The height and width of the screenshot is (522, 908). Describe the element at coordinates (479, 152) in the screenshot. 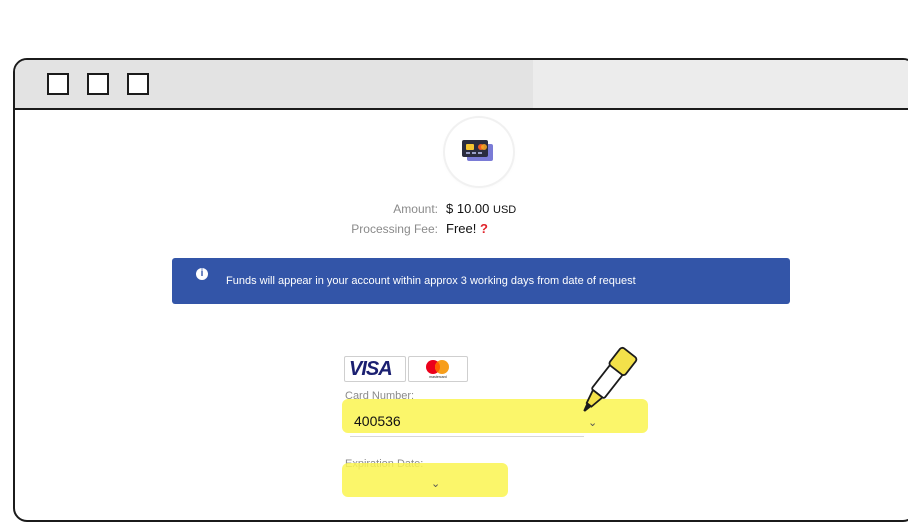

I see `credit-card-icon` at that location.